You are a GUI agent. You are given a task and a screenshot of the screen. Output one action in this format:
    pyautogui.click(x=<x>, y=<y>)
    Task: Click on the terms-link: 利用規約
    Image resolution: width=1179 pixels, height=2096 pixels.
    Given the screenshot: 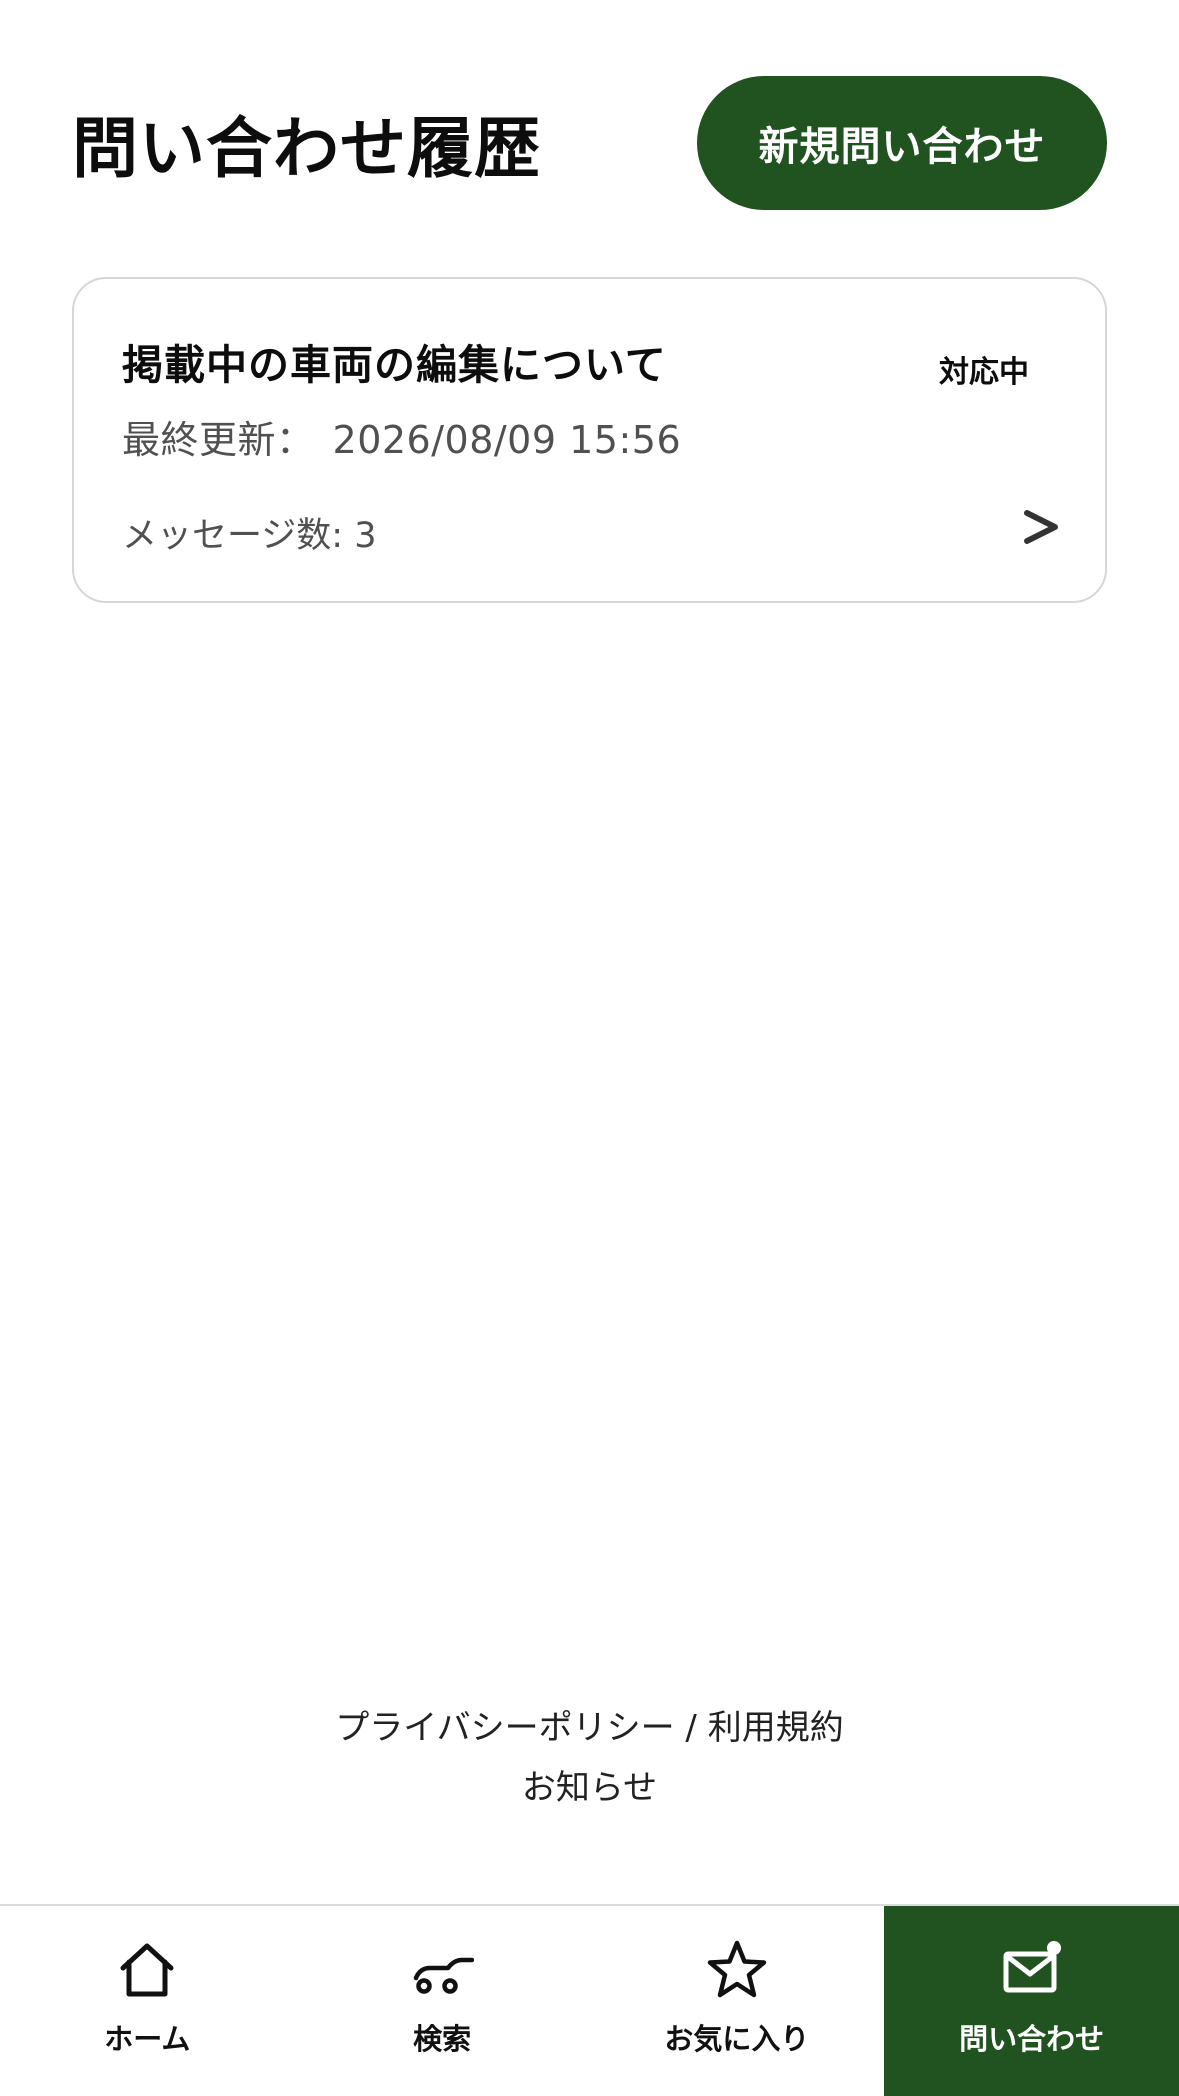 What is the action you would take?
    pyautogui.click(x=776, y=1728)
    